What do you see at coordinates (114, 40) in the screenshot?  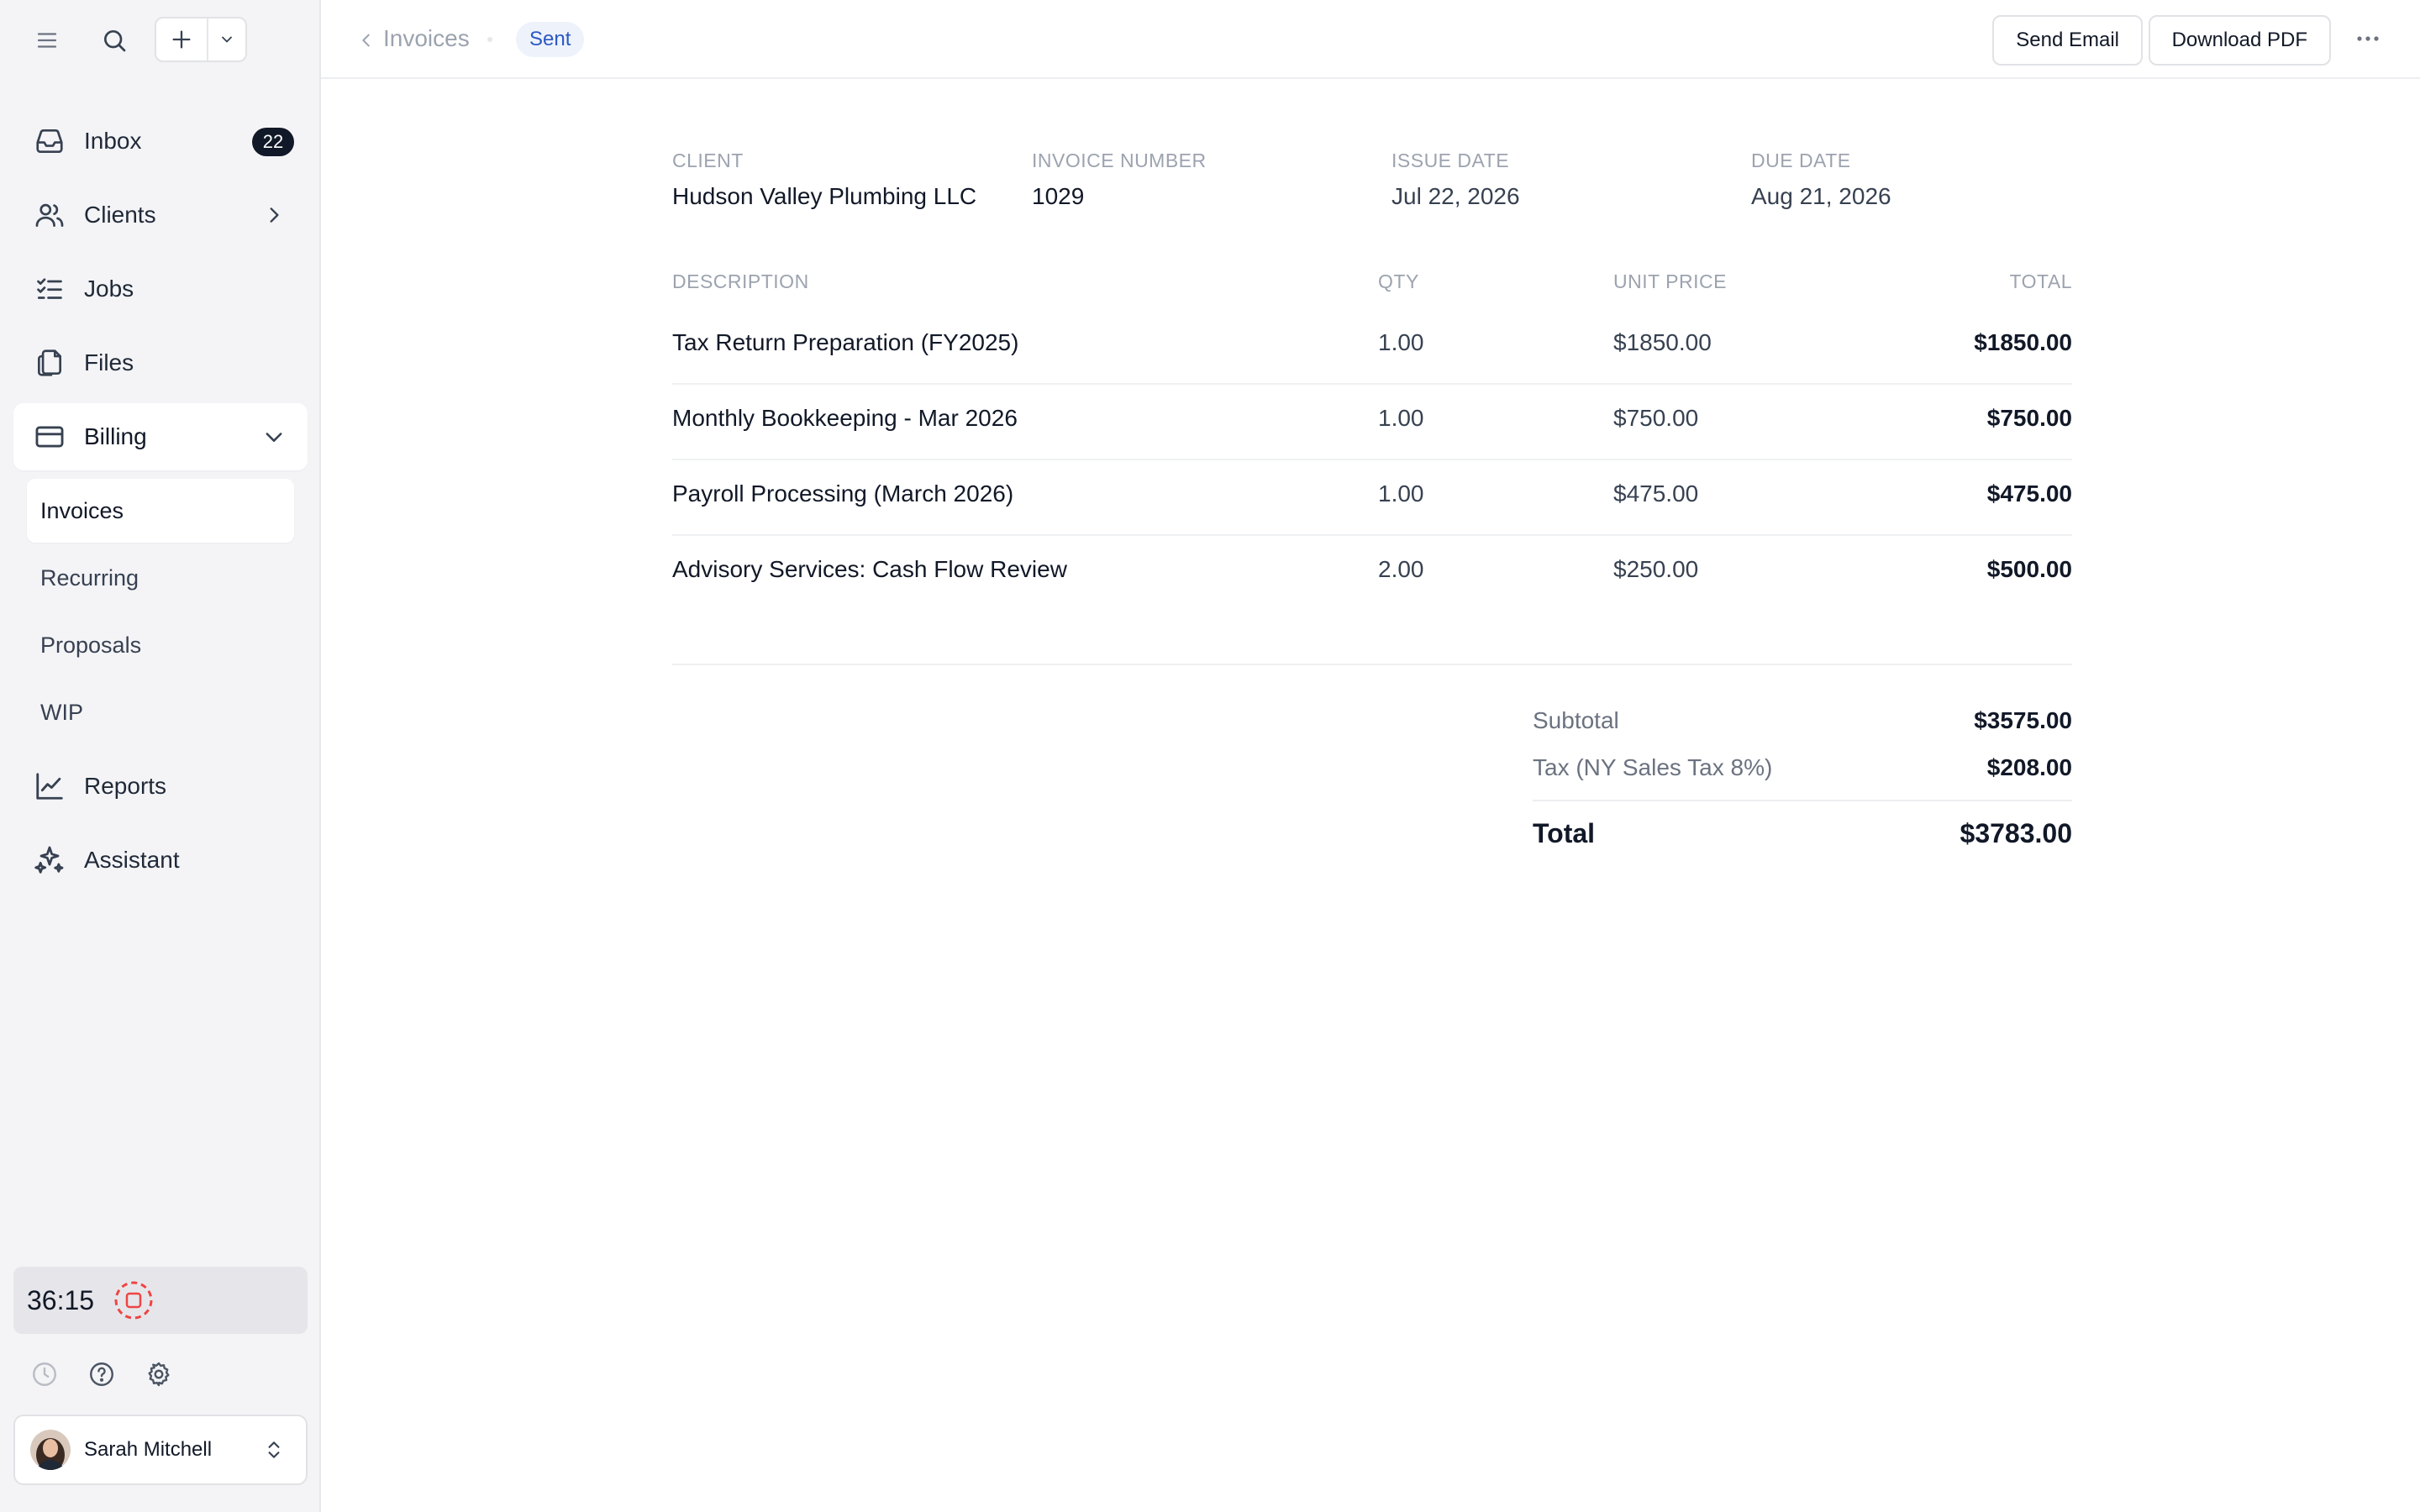 I see `search-icon` at bounding box center [114, 40].